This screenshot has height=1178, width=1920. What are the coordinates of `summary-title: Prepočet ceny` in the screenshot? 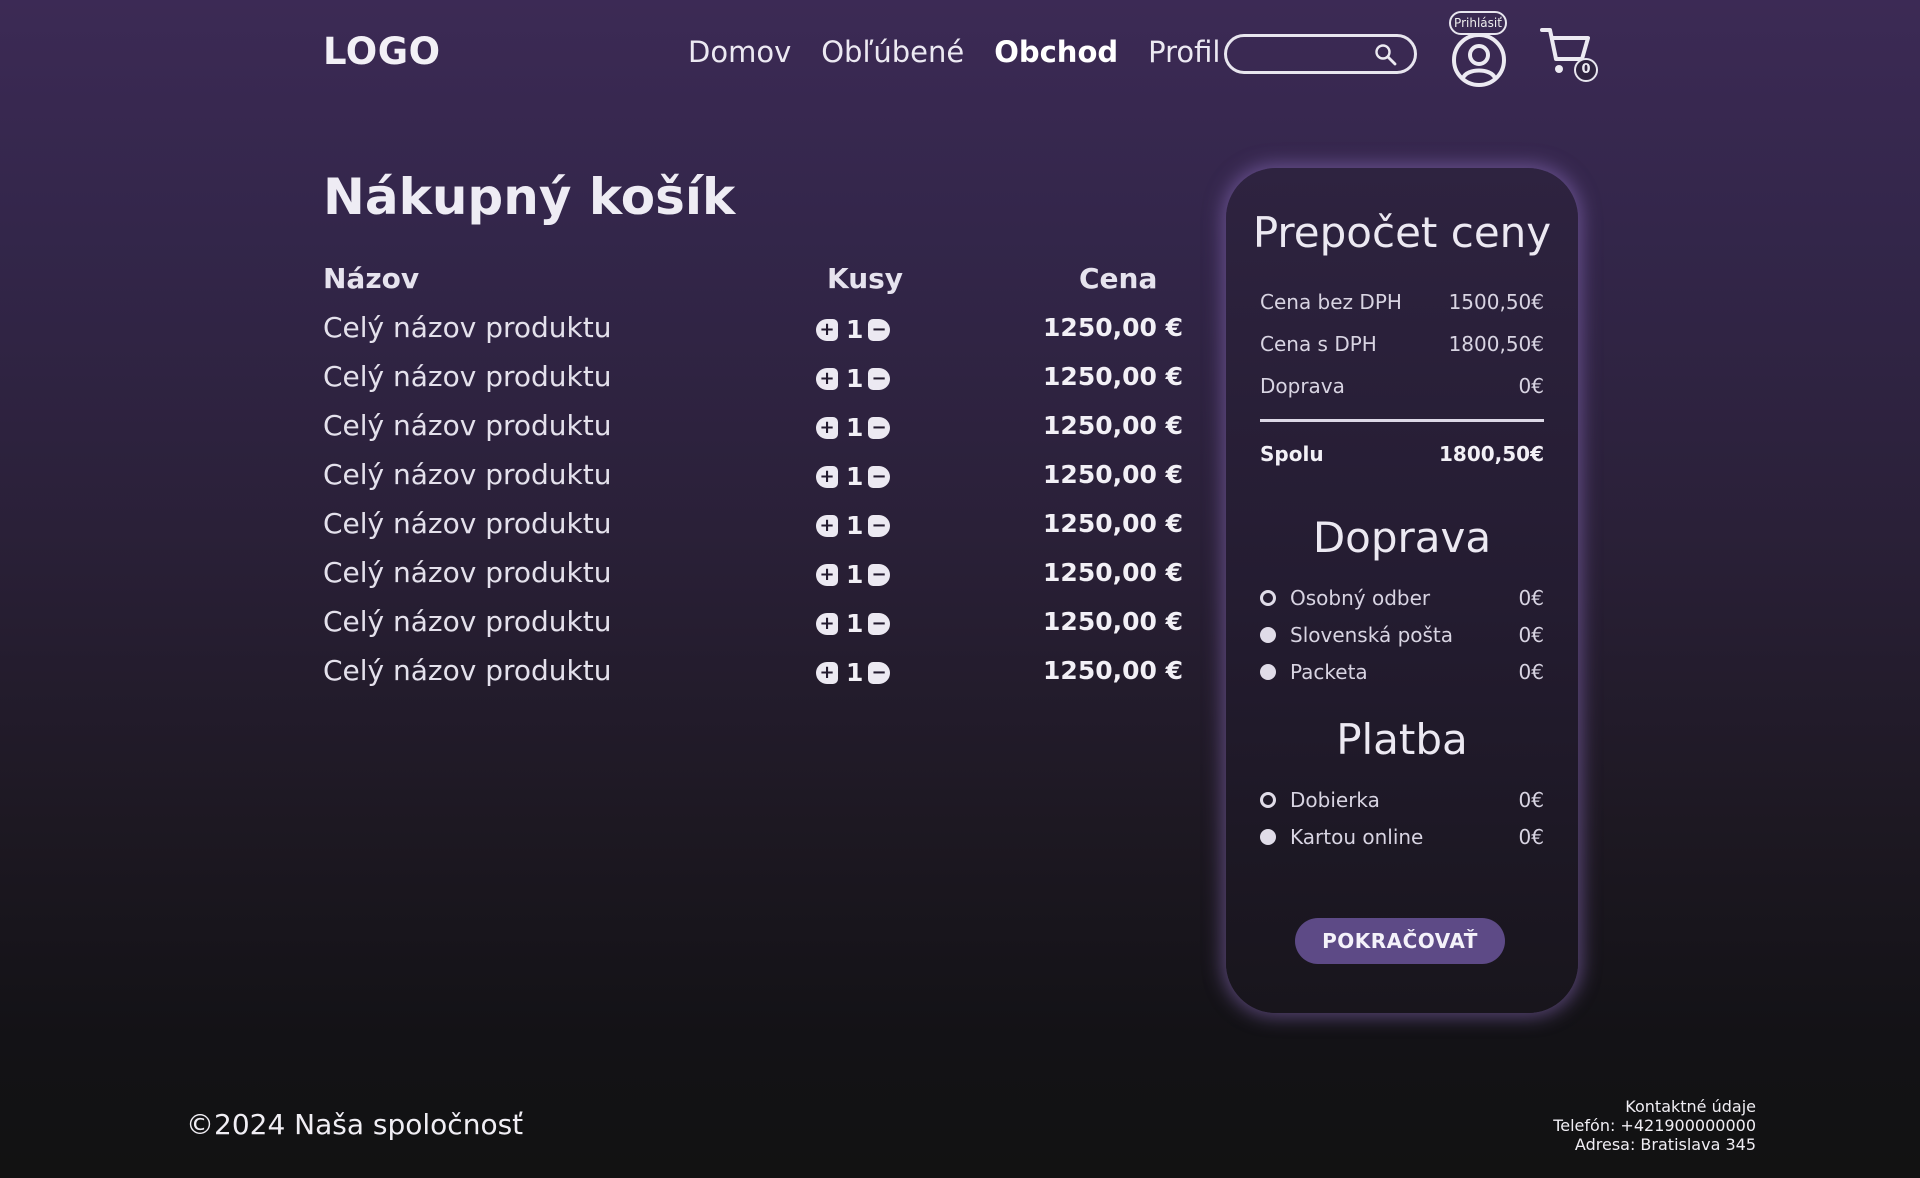 It's located at (1402, 232).